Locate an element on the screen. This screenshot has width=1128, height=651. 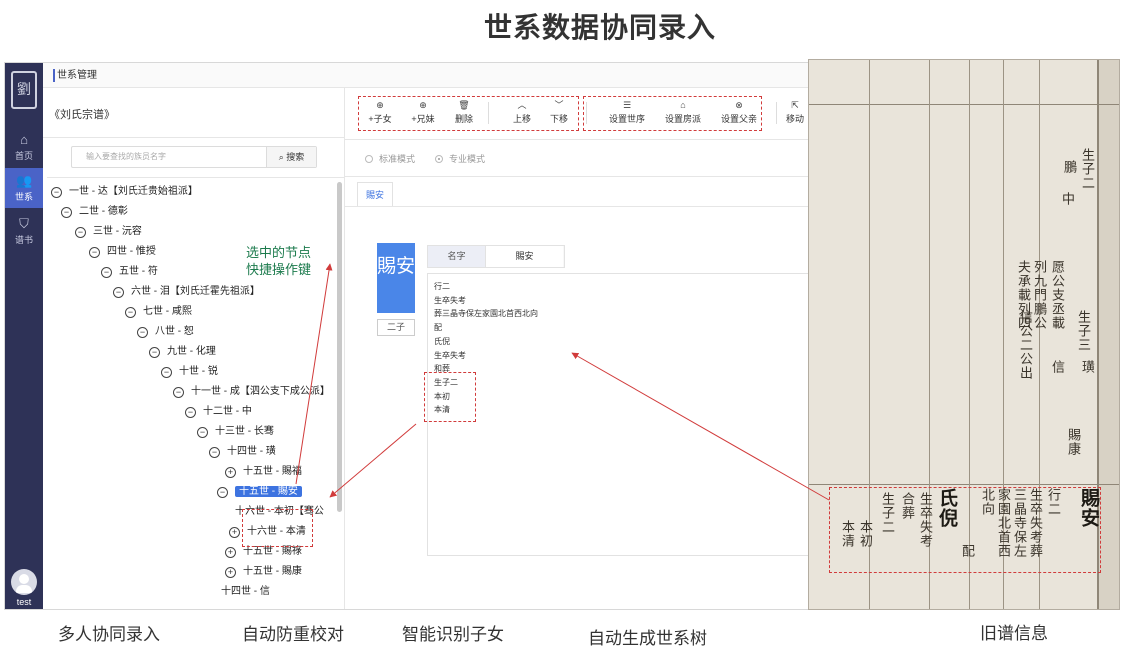
tree-node-label: 十三世 - 长骞 is located at coordinates (244, 431).